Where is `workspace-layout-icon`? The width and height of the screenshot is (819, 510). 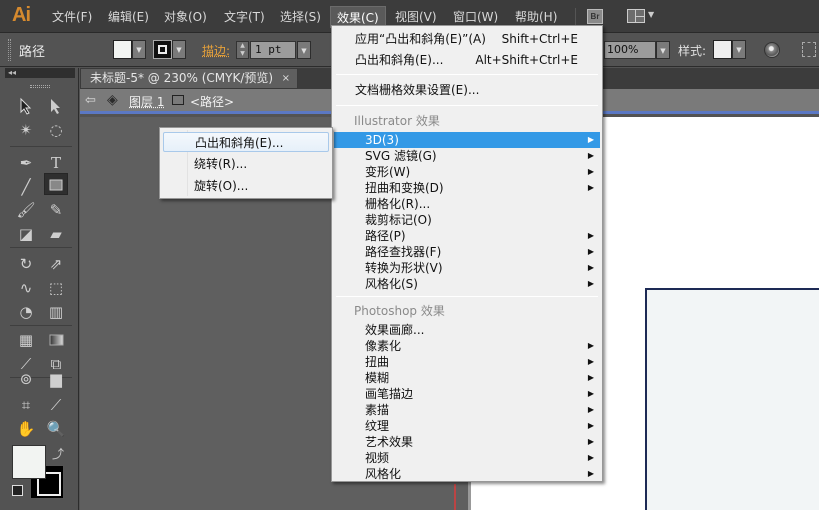 workspace-layout-icon is located at coordinates (636, 16).